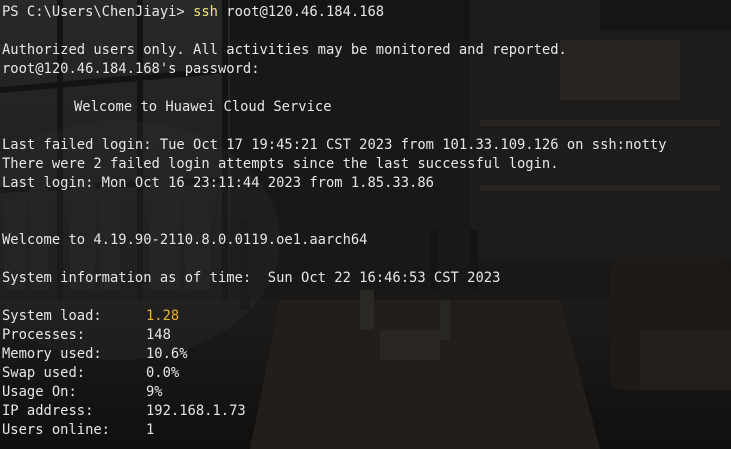 The width and height of the screenshot is (731, 449). Describe the element at coordinates (366, 411) in the screenshot. I see `sysinfo-row-ip-address: IP address: 192.168.1.73` at that location.